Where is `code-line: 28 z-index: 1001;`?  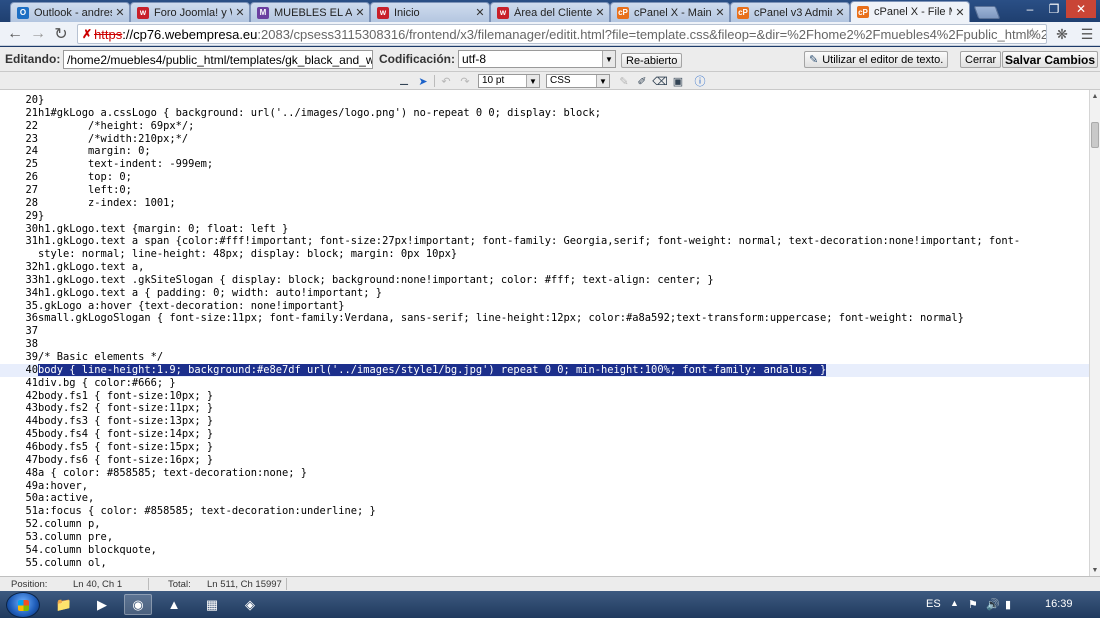 code-line: 28 z-index: 1001; is located at coordinates (545, 203).